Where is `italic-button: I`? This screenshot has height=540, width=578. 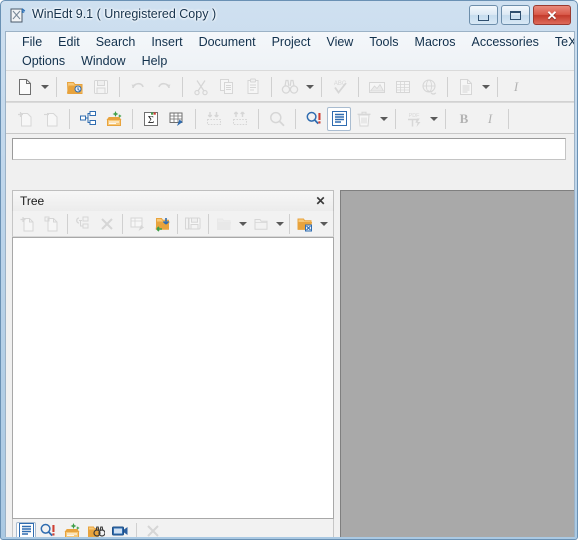
italic-button: I is located at coordinates (516, 87).